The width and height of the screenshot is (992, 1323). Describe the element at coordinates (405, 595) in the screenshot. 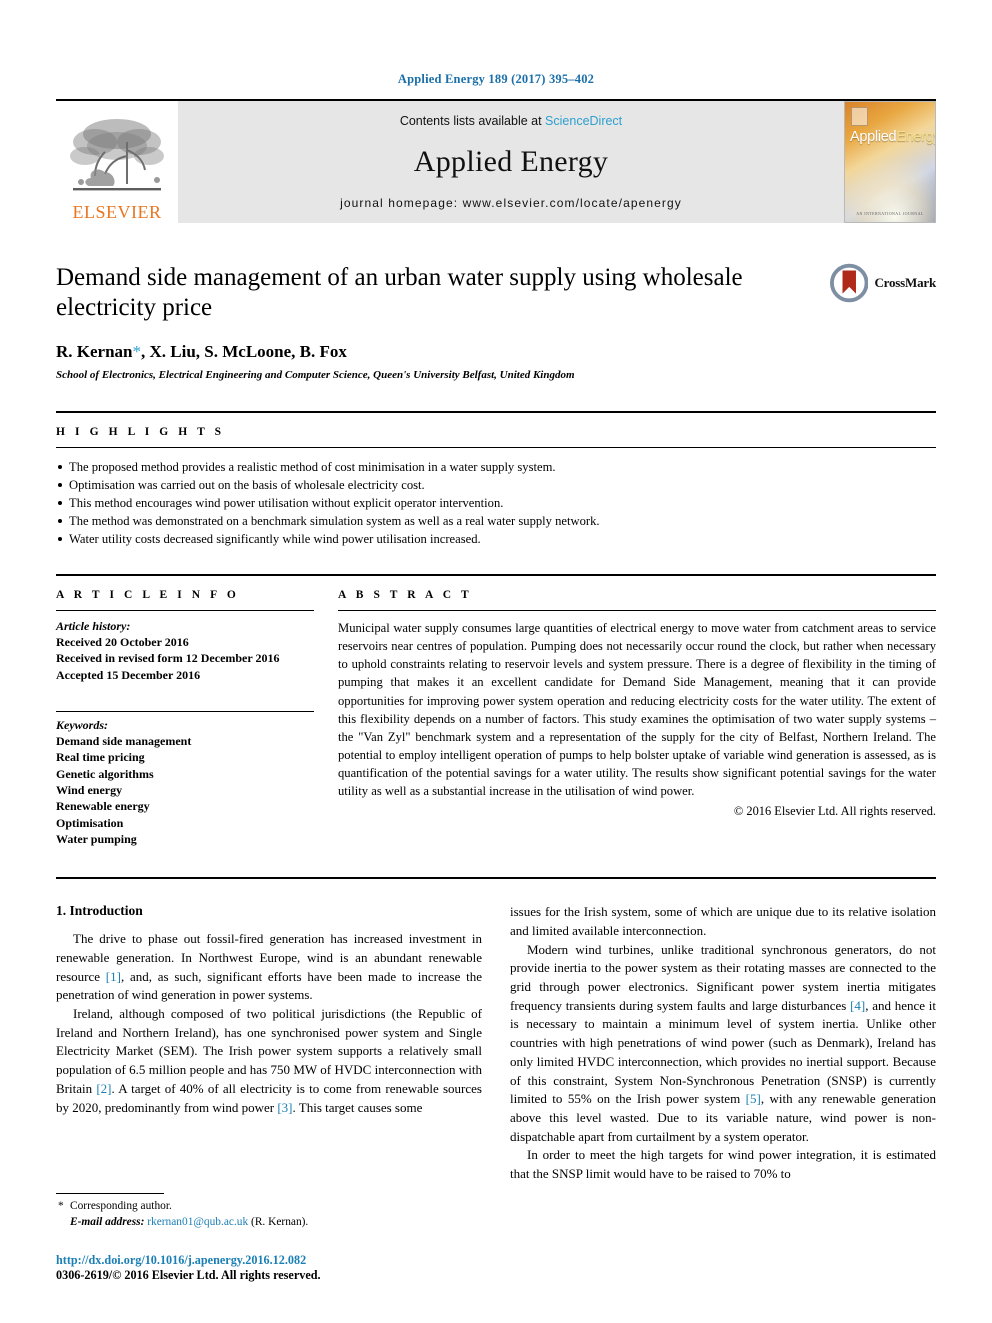

I see `abstract-label: A B S T R A C T` at that location.